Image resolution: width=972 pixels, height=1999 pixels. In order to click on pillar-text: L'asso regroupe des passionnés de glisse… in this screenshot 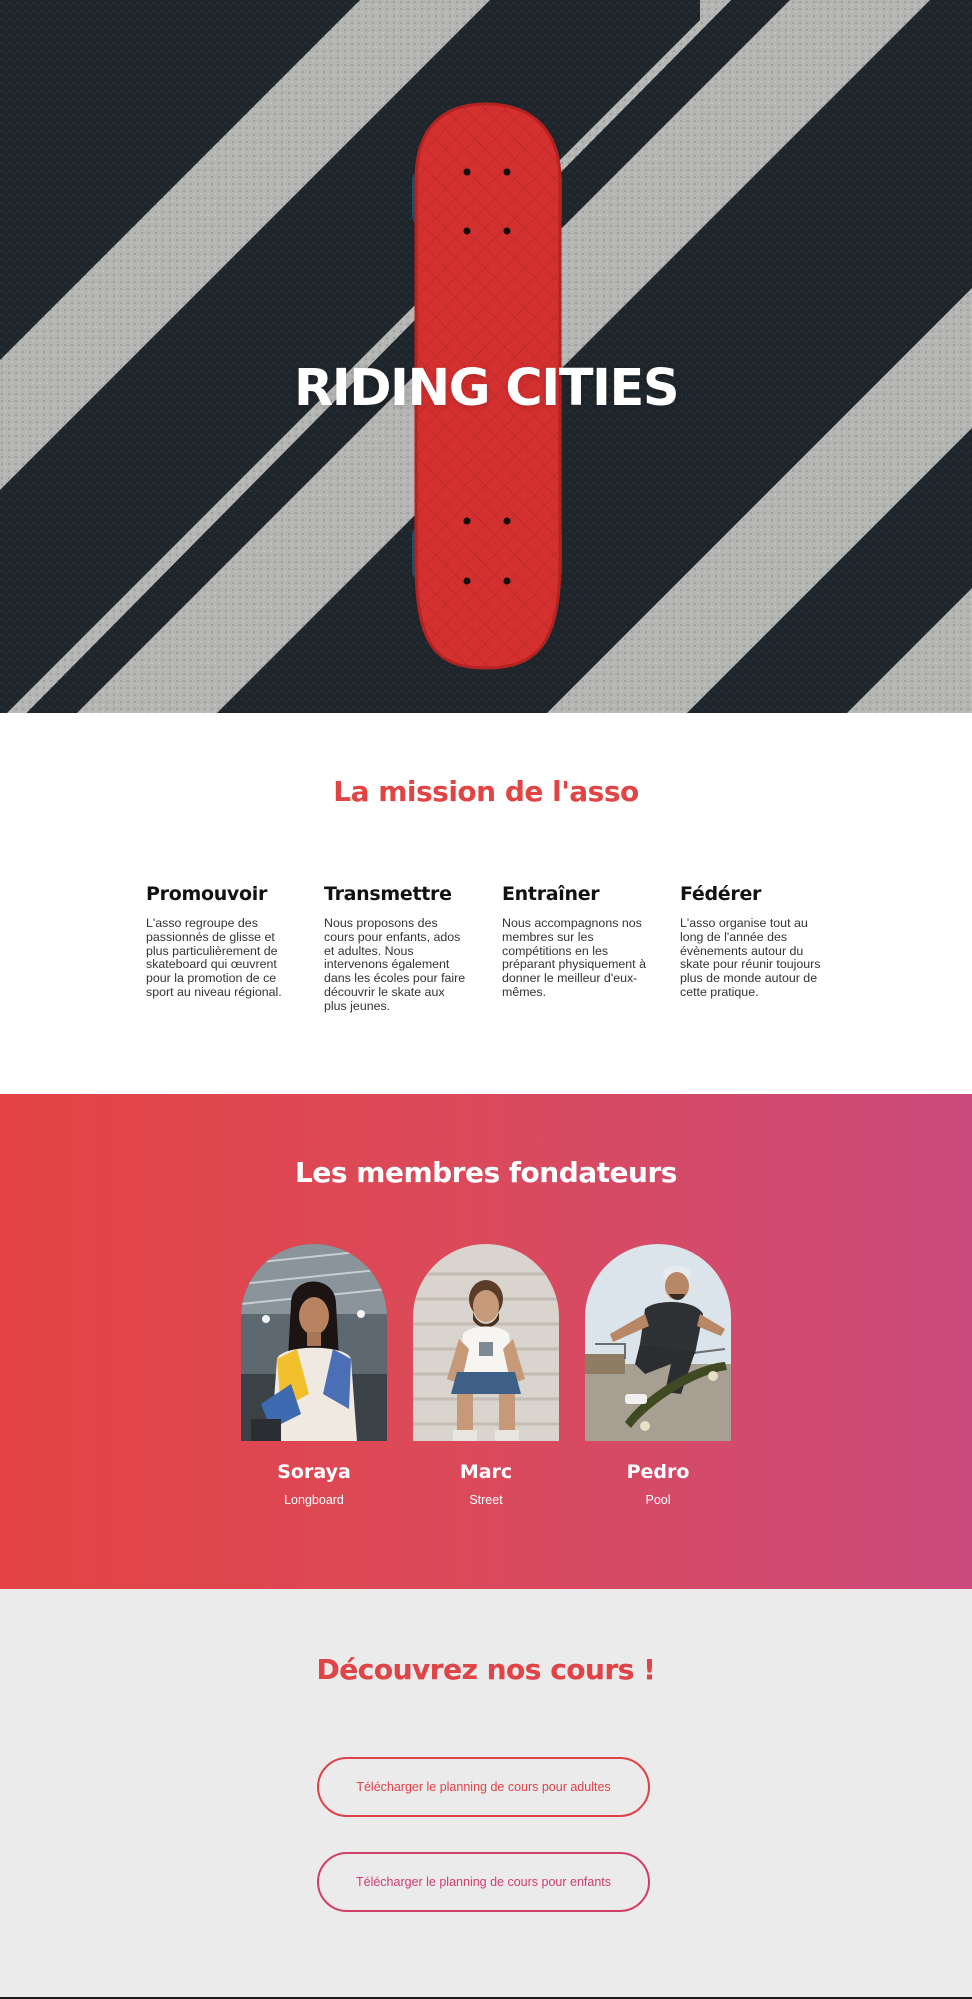, I will do `click(214, 957)`.